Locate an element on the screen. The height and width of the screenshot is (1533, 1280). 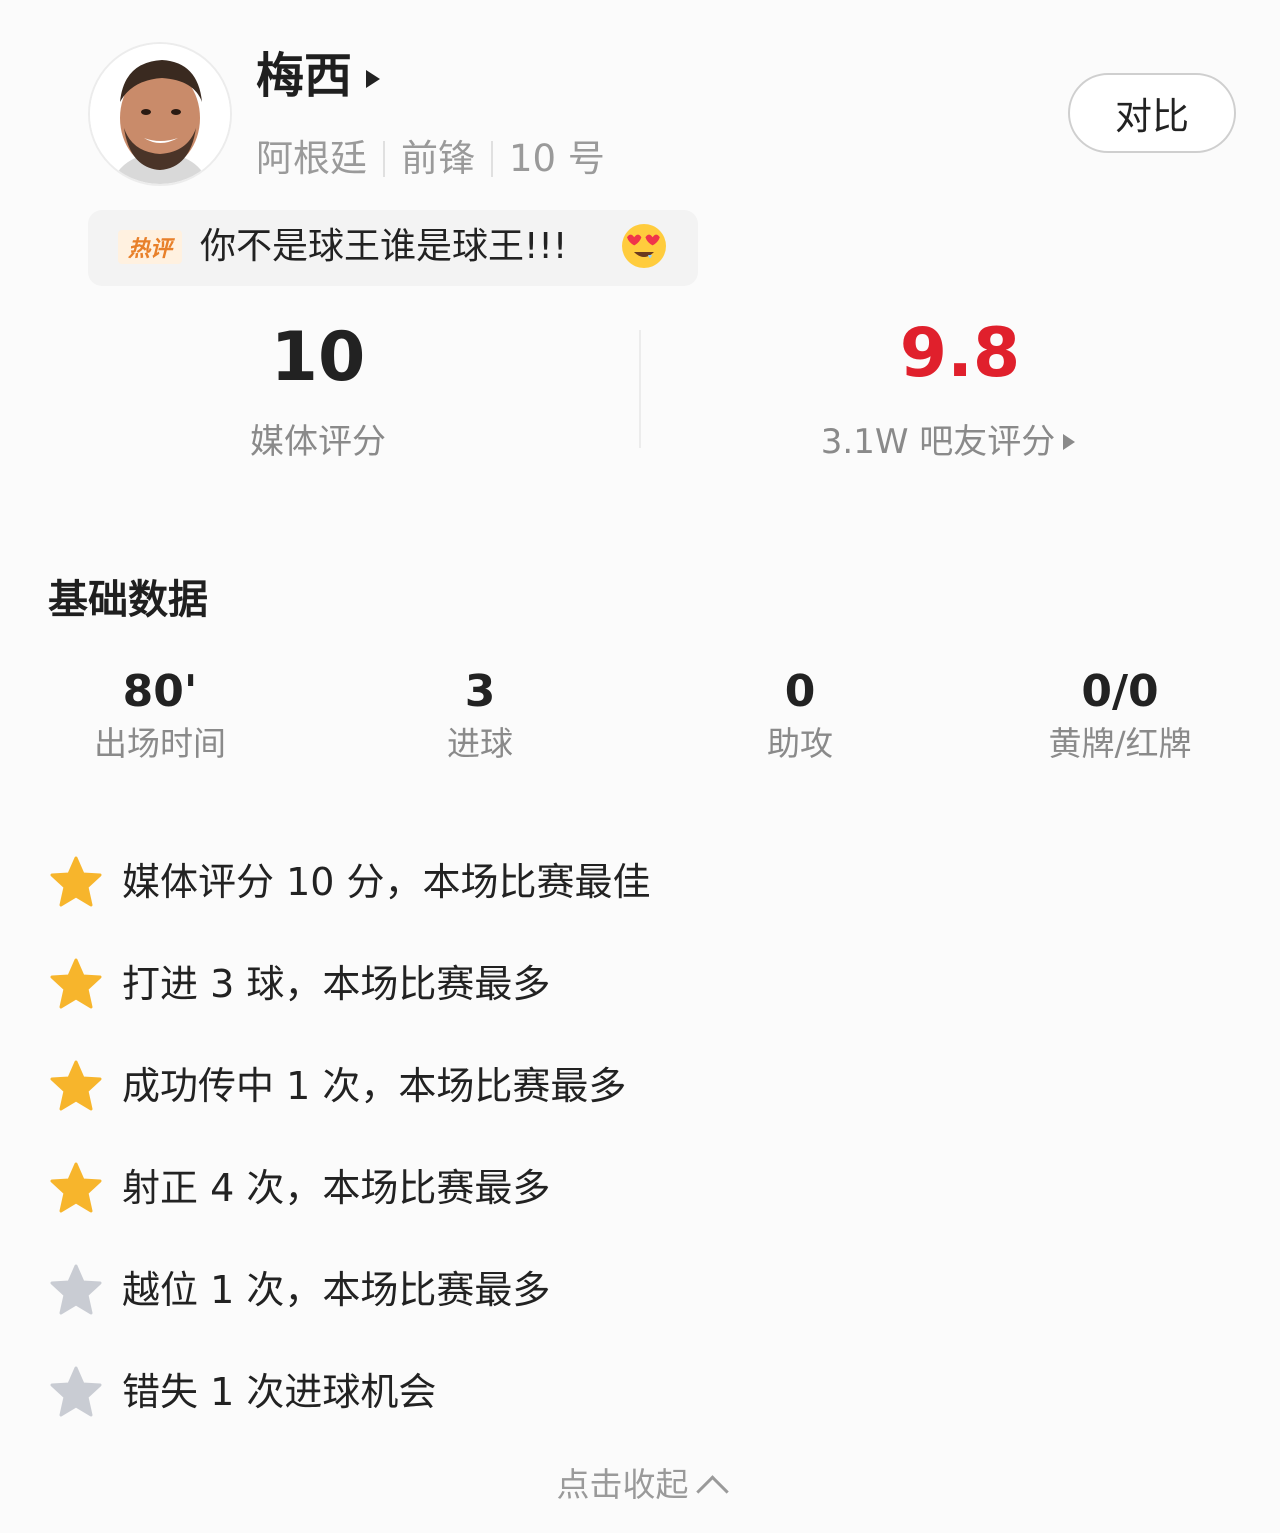
ratings-divider is located at coordinates (640, 389).